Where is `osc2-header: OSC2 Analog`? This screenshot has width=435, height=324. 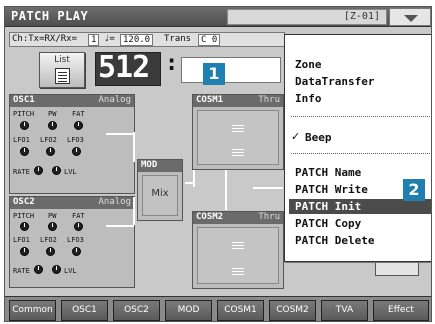 osc2-header: OSC2 Analog is located at coordinates (72, 203).